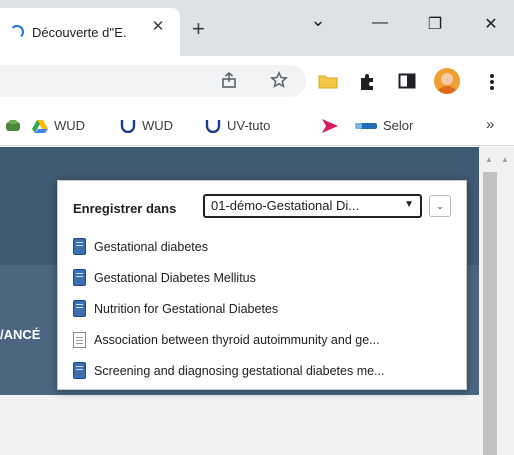 Image resolution: width=514 pixels, height=455 pixels. Describe the element at coordinates (151, 246) in the screenshot. I see `item-title: Gestational diabetes` at that location.